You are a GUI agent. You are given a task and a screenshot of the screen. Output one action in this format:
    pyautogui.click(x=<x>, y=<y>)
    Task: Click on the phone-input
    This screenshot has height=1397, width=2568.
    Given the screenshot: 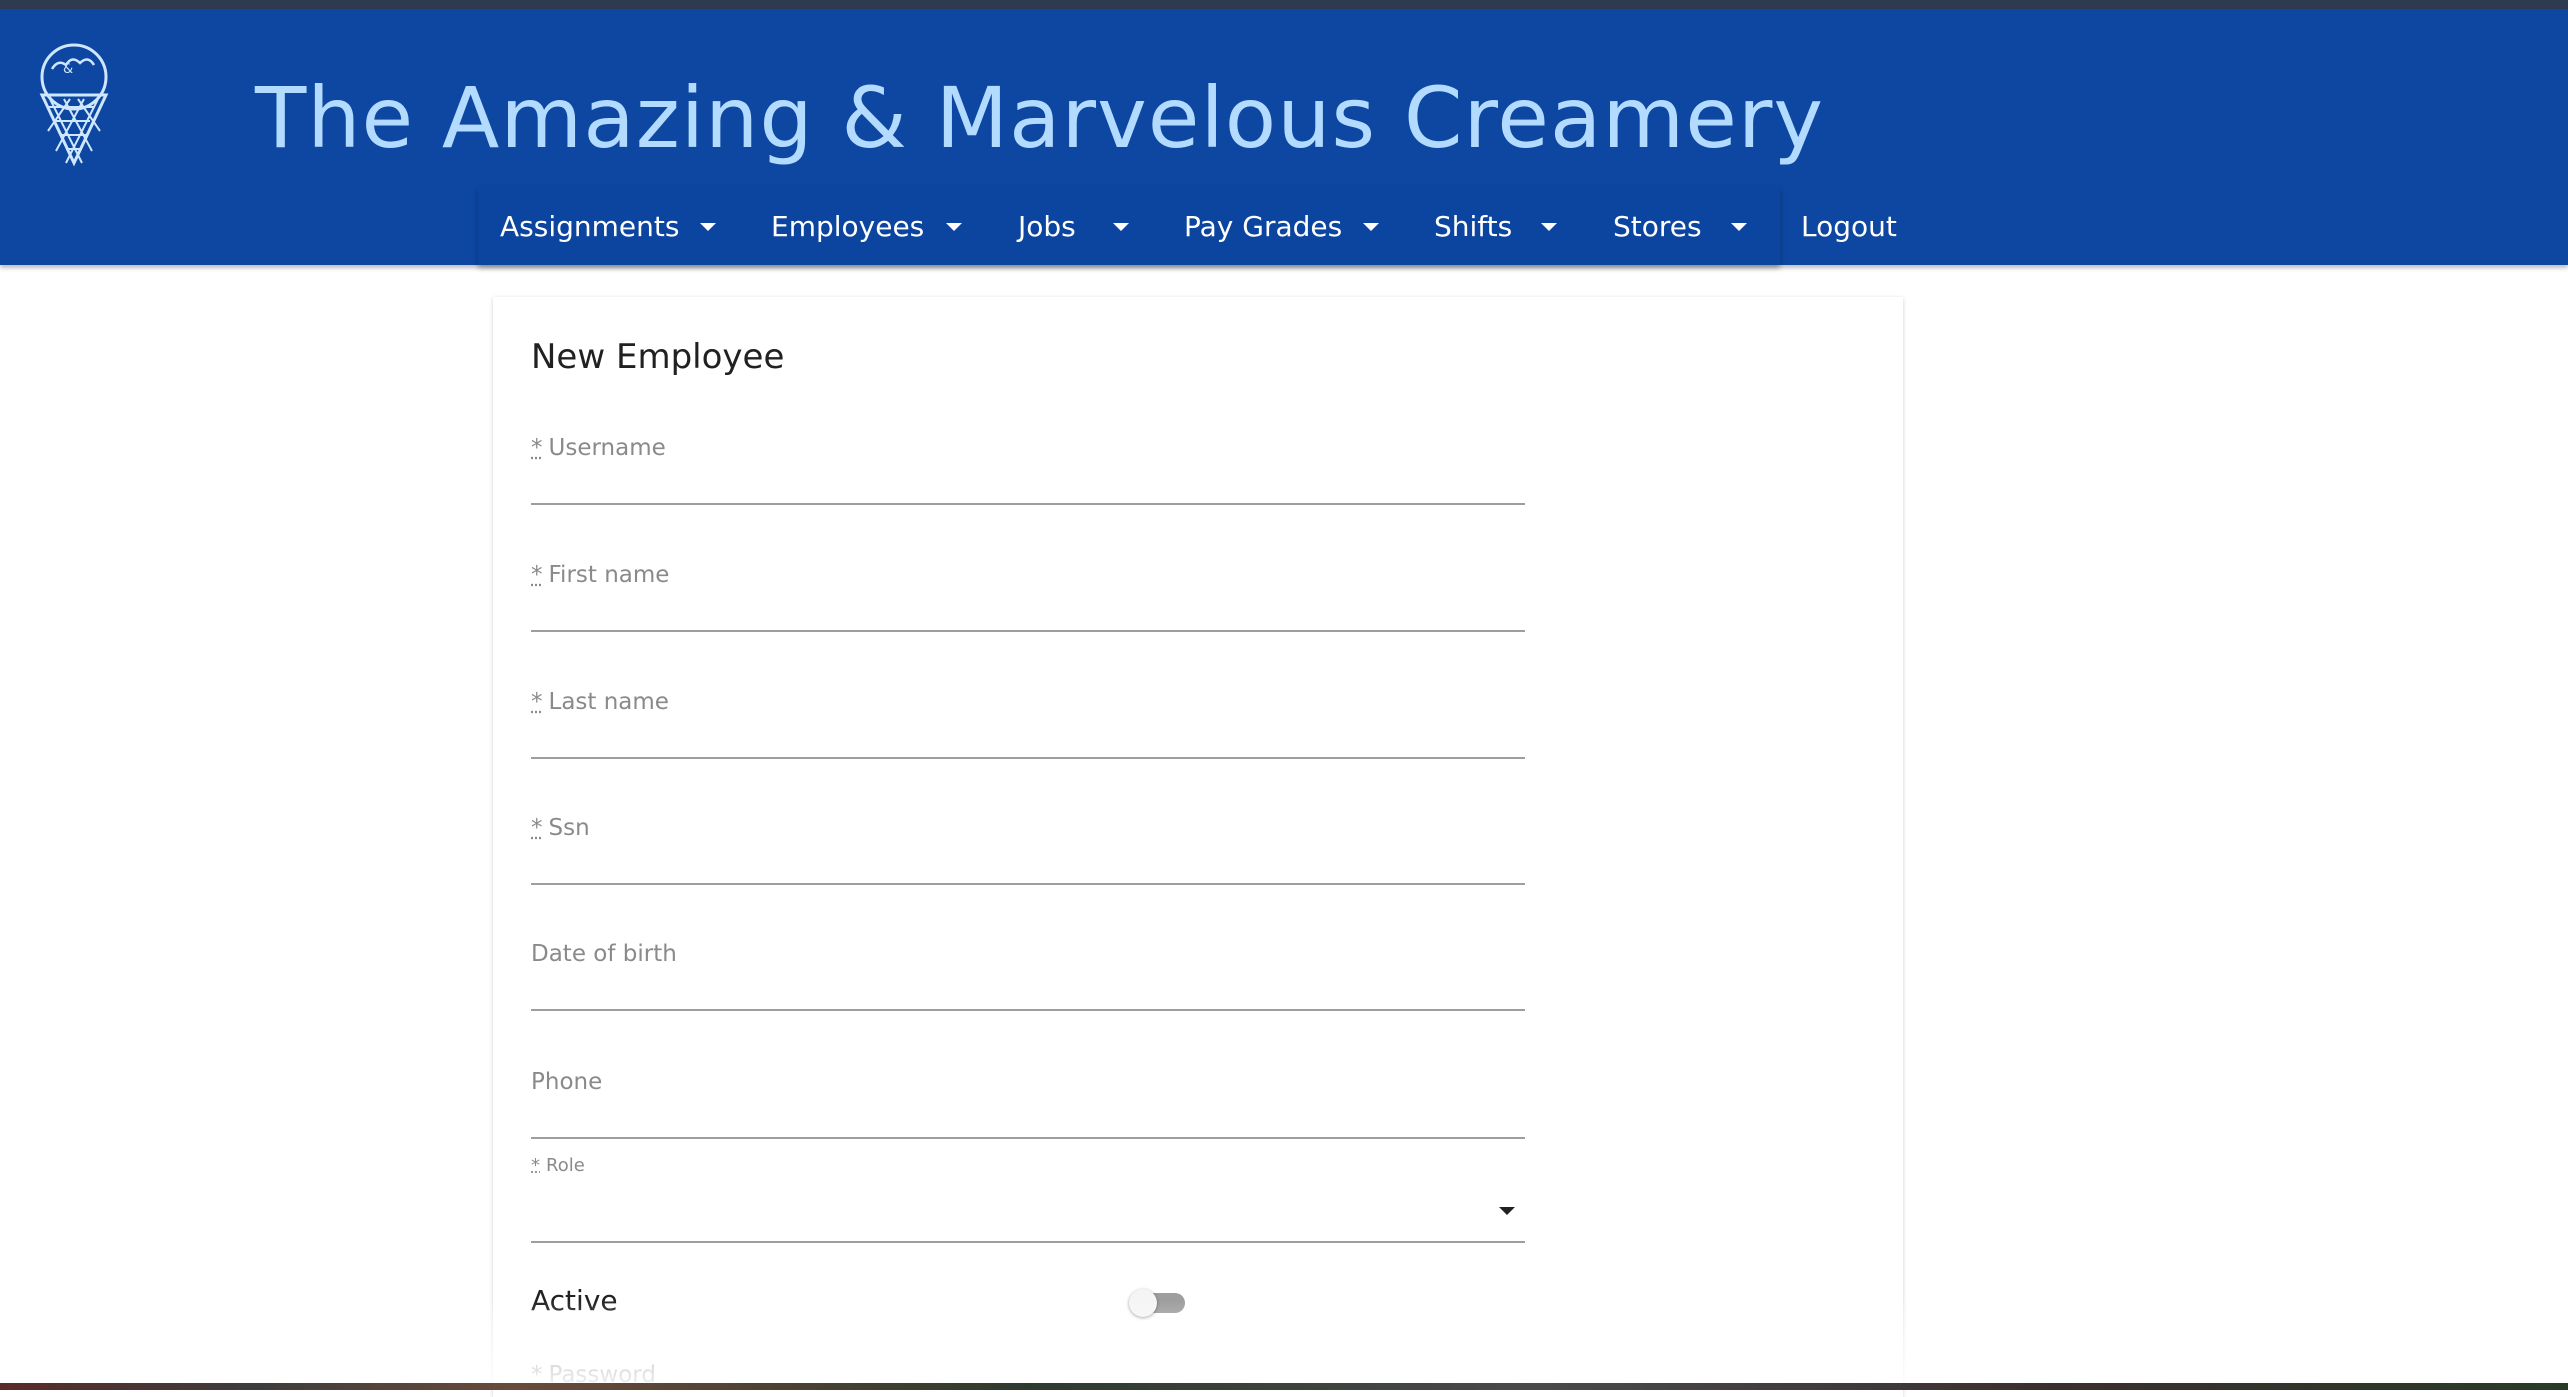 What is the action you would take?
    pyautogui.click(x=1028, y=1119)
    